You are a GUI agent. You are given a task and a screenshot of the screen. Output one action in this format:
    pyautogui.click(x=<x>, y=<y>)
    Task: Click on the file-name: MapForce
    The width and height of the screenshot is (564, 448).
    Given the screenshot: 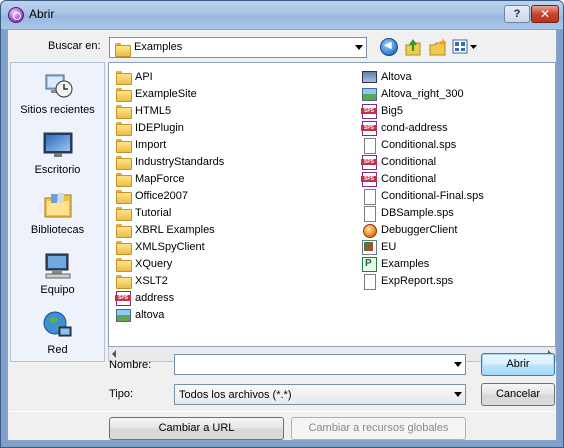 What is the action you would take?
    pyautogui.click(x=160, y=179)
    